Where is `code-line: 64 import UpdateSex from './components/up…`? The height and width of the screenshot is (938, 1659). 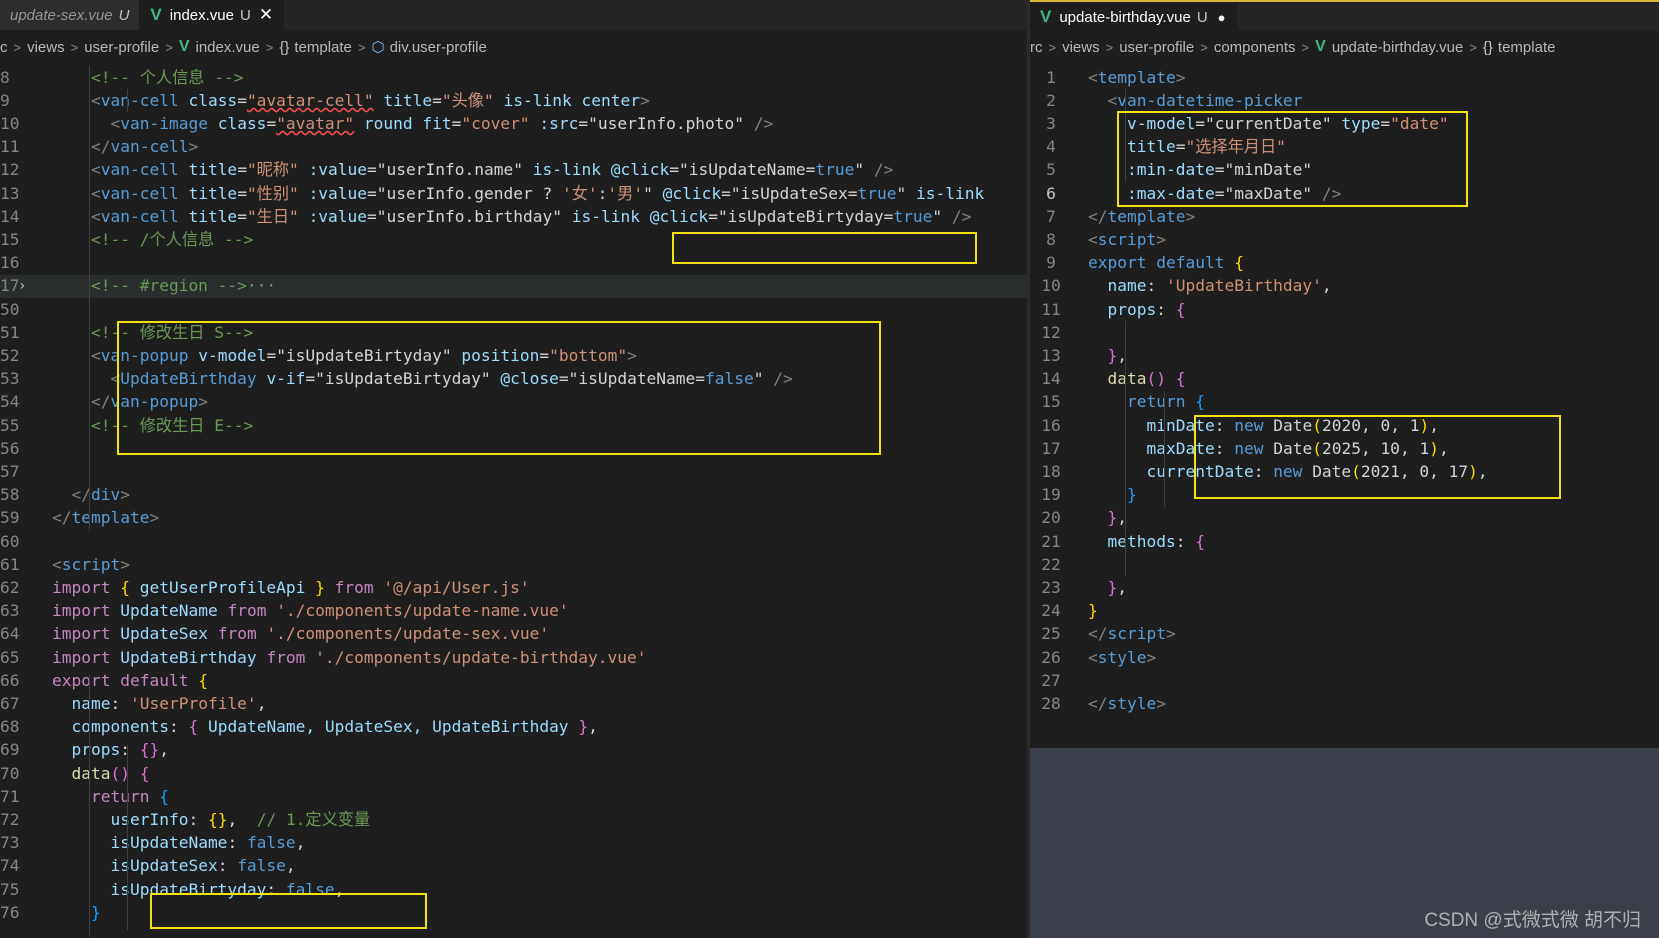
code-line: 64 import UpdateSex from './components/up… is located at coordinates (513, 634).